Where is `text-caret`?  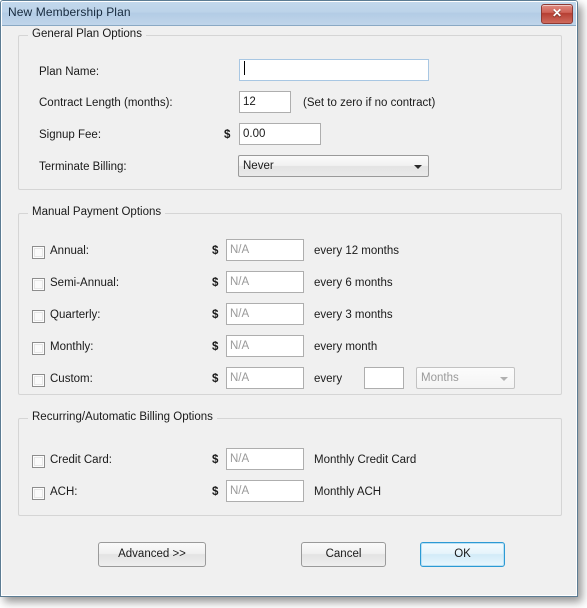
text-caret is located at coordinates (244, 68).